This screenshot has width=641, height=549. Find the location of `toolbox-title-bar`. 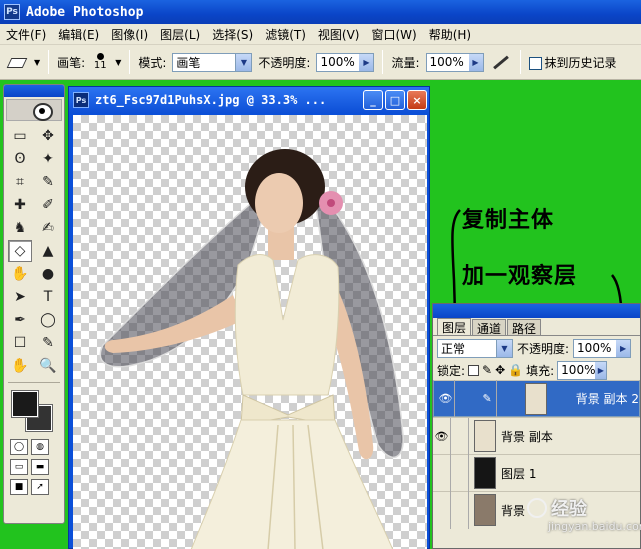

toolbox-title-bar is located at coordinates (34, 91).